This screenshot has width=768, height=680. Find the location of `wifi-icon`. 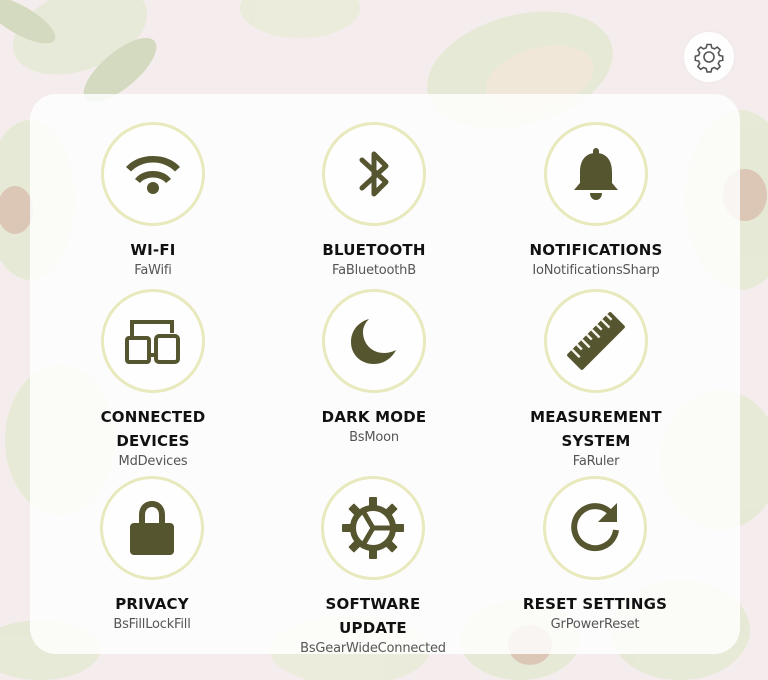

wifi-icon is located at coordinates (153, 175).